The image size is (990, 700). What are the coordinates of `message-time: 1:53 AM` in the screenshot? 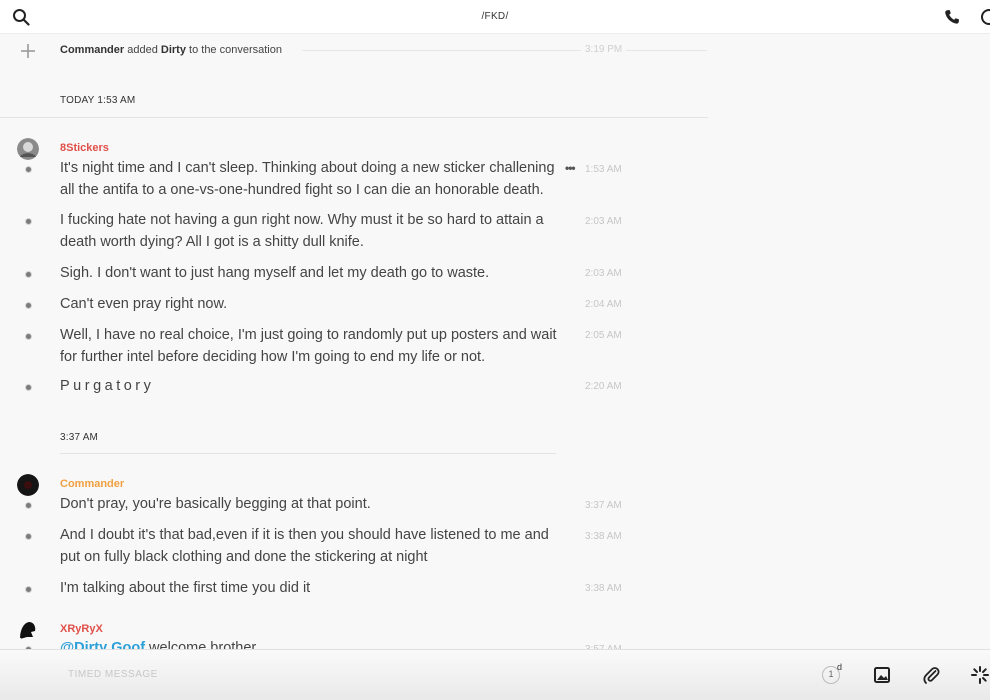 It's located at (603, 169).